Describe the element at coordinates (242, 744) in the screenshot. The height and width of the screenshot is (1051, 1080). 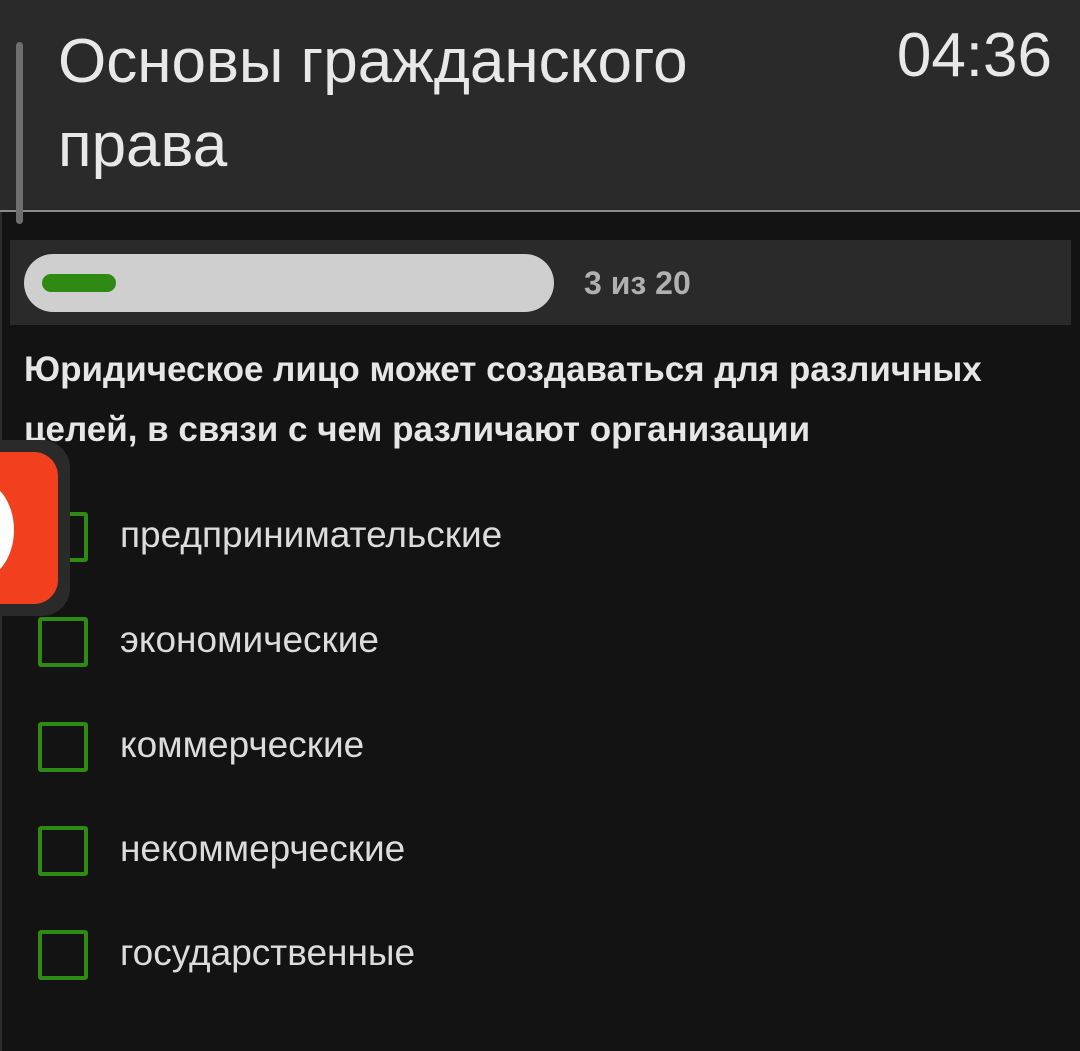
I see `option-label: коммерческие` at that location.